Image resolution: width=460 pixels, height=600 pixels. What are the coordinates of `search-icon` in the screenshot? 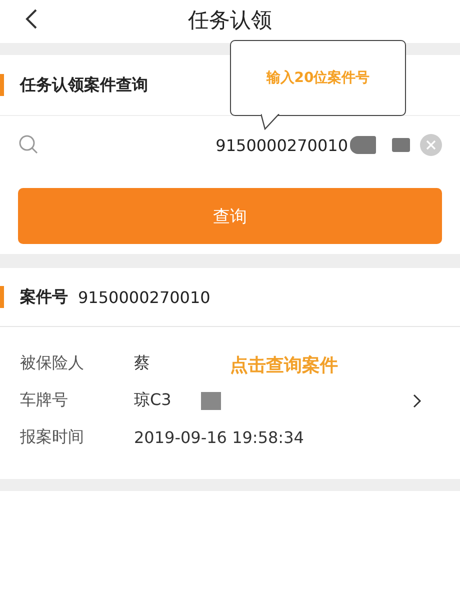 It's located at (29, 145).